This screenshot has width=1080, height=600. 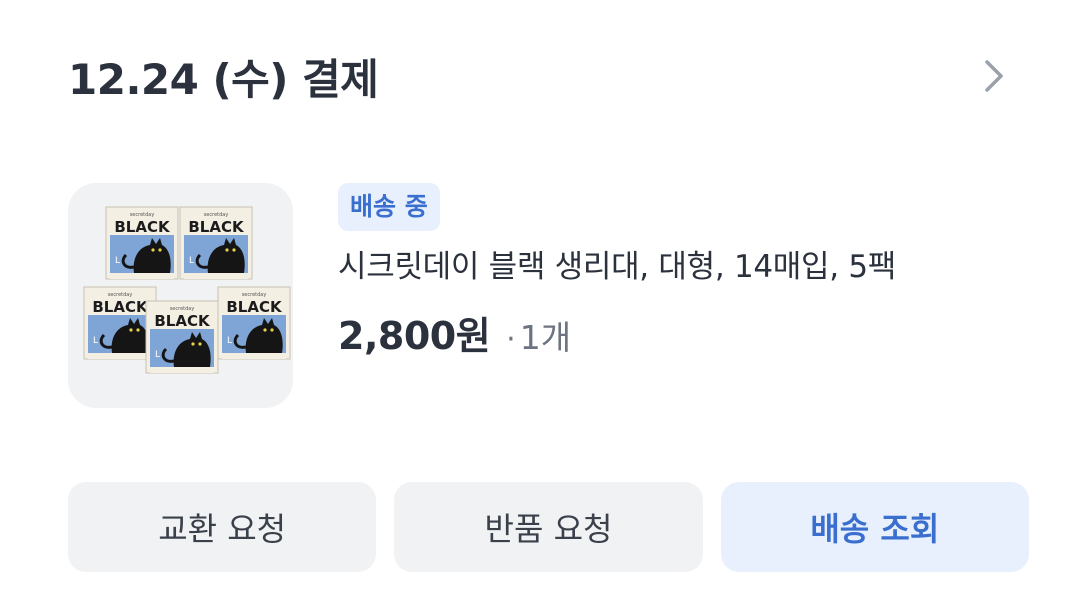 I want to click on chevron-right-icon, so click(x=994, y=76).